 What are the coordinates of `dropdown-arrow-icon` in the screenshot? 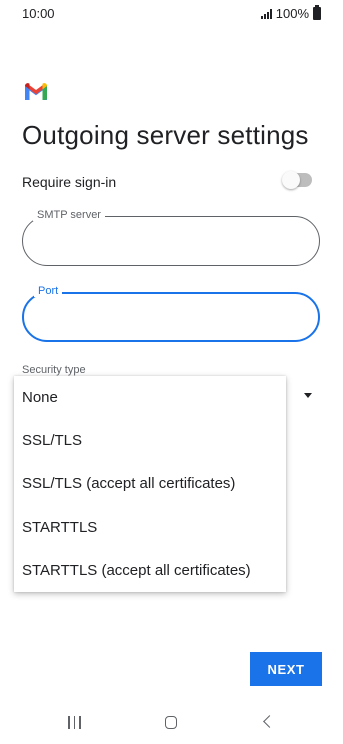 It's located at (308, 395).